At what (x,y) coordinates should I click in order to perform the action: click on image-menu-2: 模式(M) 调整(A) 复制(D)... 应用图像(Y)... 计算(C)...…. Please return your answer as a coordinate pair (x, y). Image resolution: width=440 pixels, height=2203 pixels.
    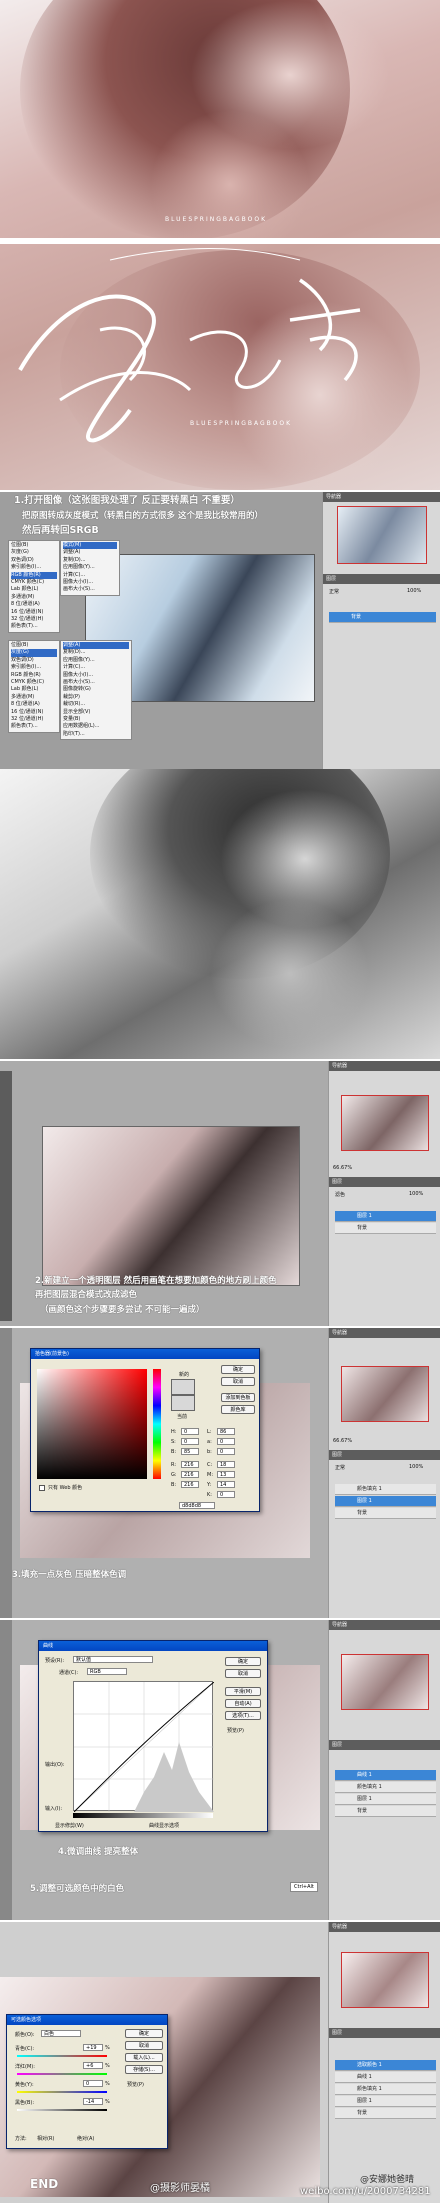
    Looking at the image, I should click on (90, 568).